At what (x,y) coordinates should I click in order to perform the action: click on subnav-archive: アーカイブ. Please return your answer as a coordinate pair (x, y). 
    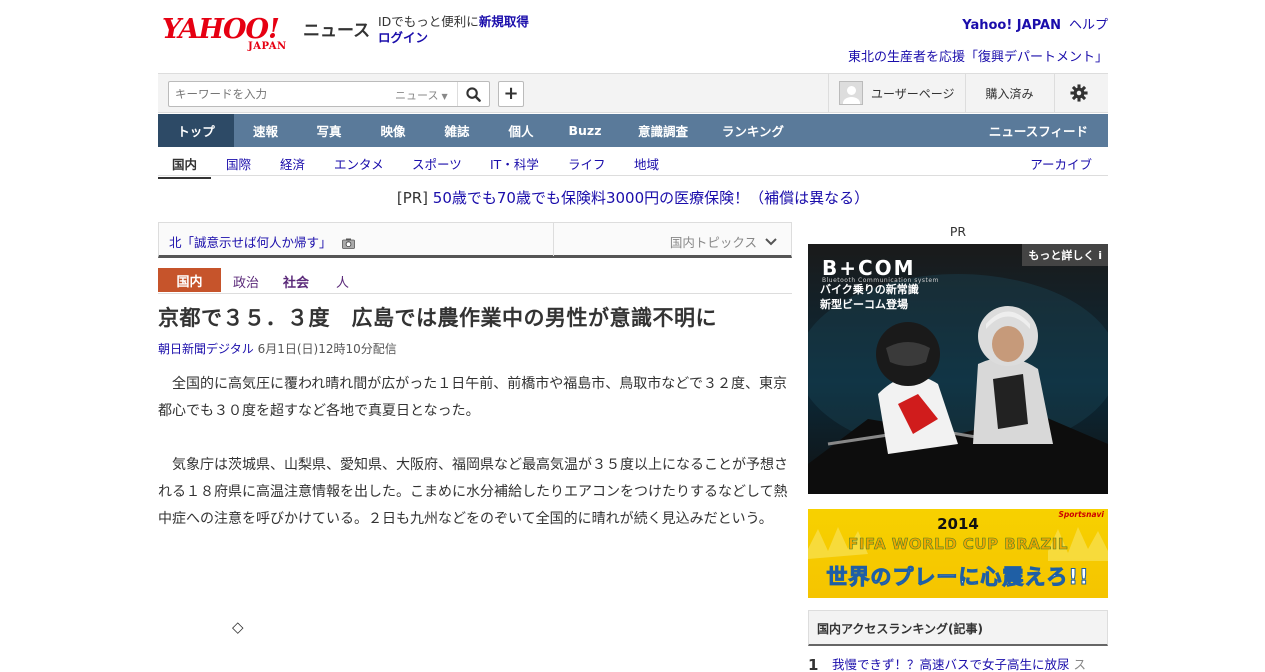
    Looking at the image, I should click on (1061, 163).